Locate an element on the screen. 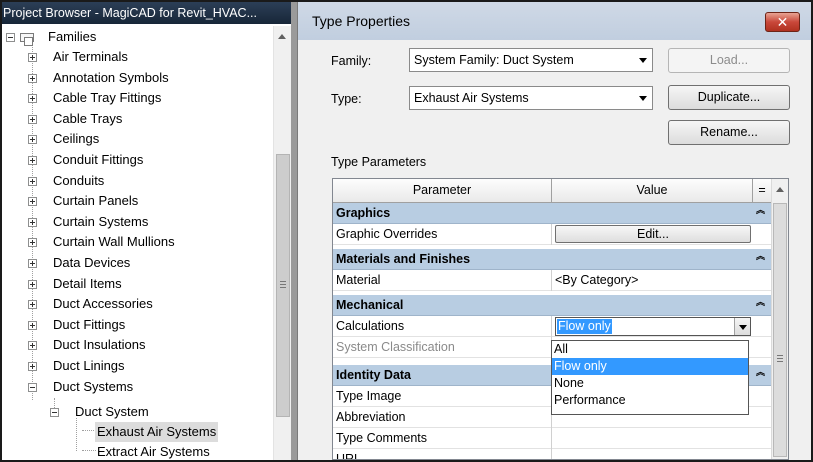 This screenshot has width=813, height=462. tree-node-label: Families is located at coordinates (72, 36).